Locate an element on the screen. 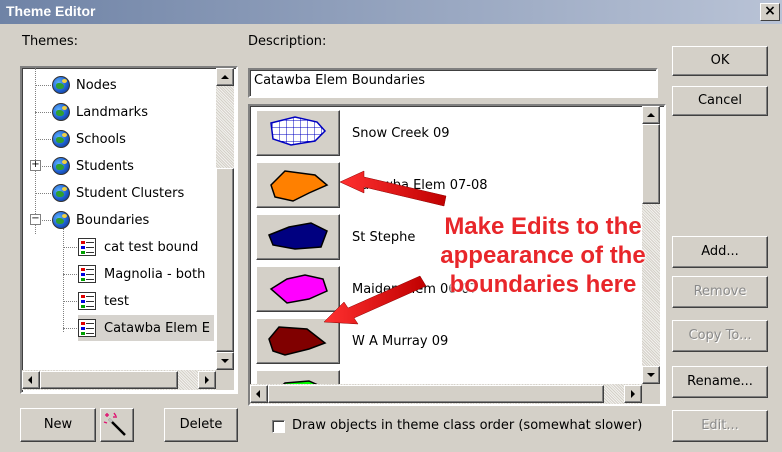 This screenshot has height=452, width=782. annotation-line: boundaries here is located at coordinates (543, 284).